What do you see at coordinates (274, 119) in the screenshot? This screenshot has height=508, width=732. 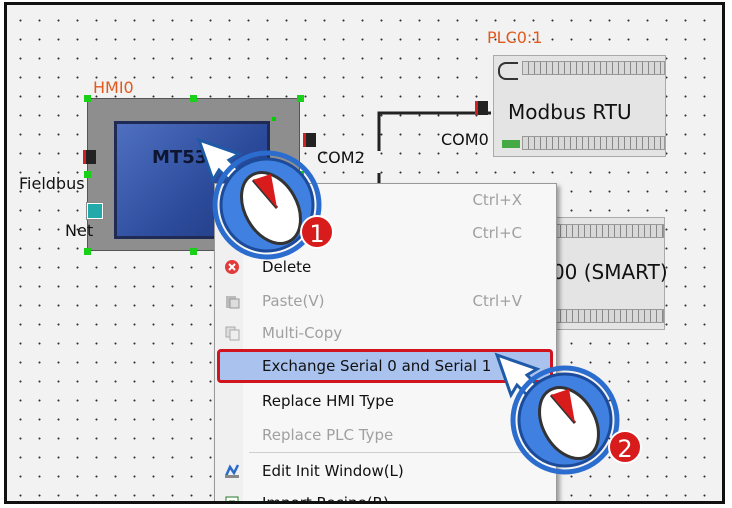 I see `power-led` at bounding box center [274, 119].